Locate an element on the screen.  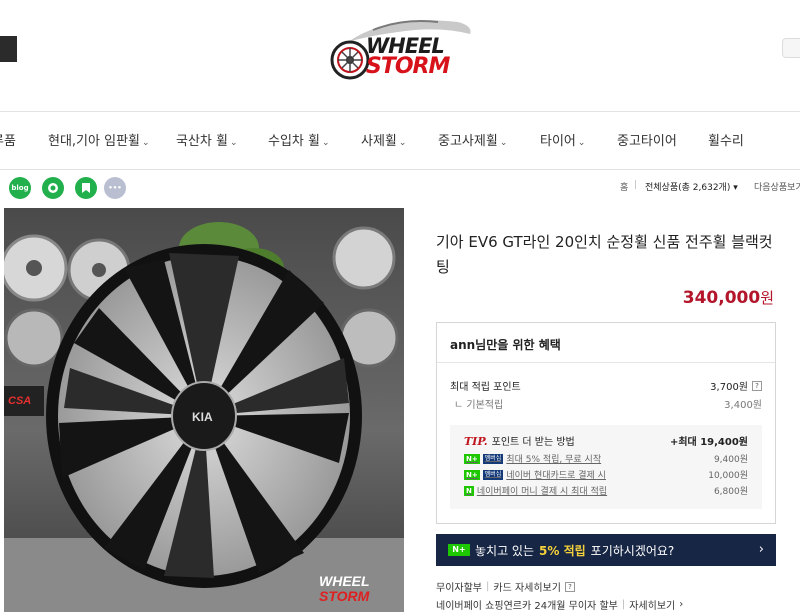
svg-text: CSA is located at coordinates (19, 401).